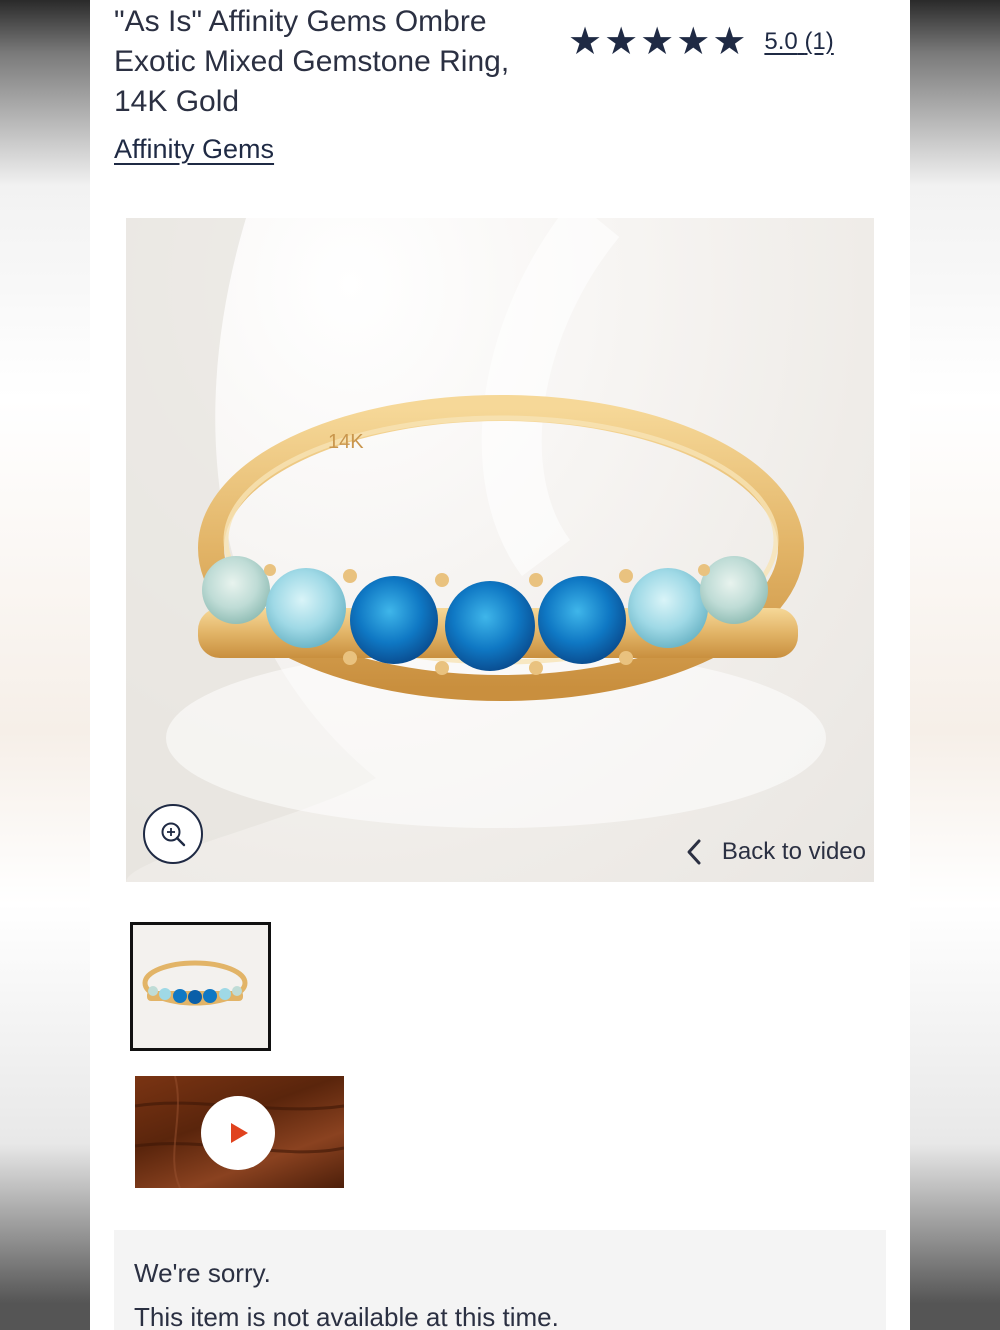 Image resolution: width=1000 pixels, height=1330 pixels. Describe the element at coordinates (346, 1316) in the screenshot. I see `notice-message: This item is not available at this time.` at that location.